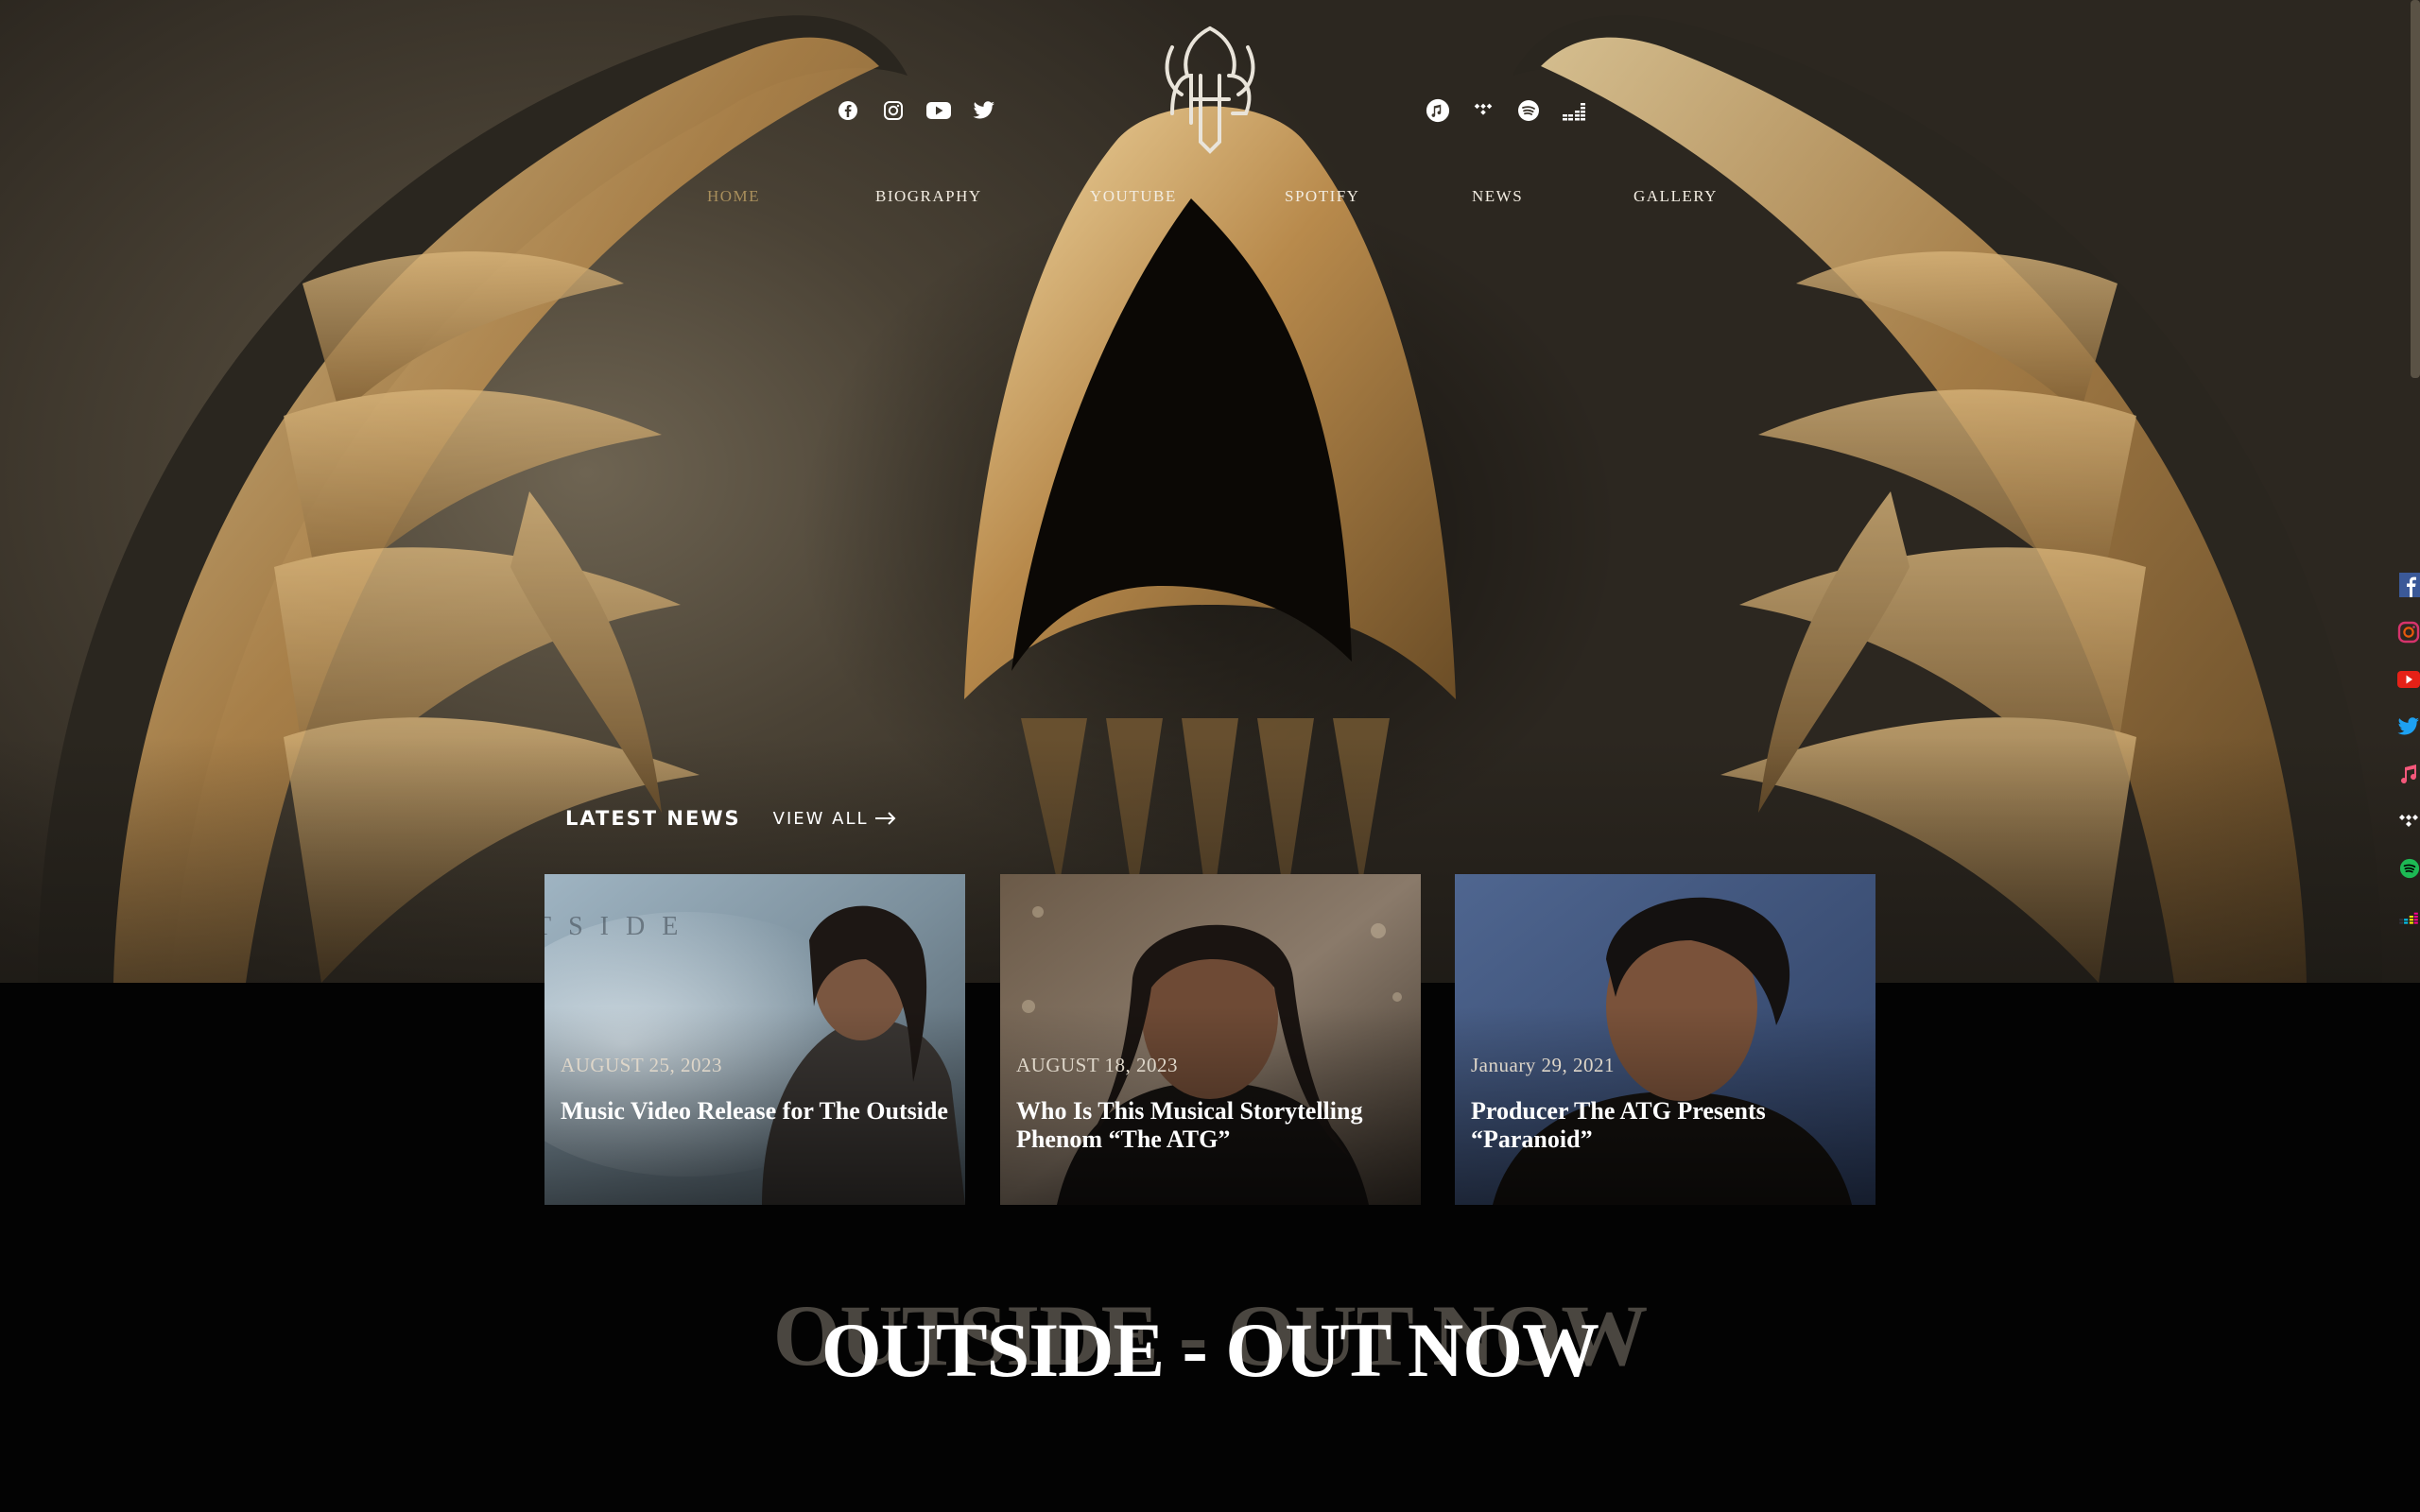 This screenshot has height=1512, width=2420. I want to click on latest-news-header: LATEST NEWS VIEW ALL, so click(731, 818).